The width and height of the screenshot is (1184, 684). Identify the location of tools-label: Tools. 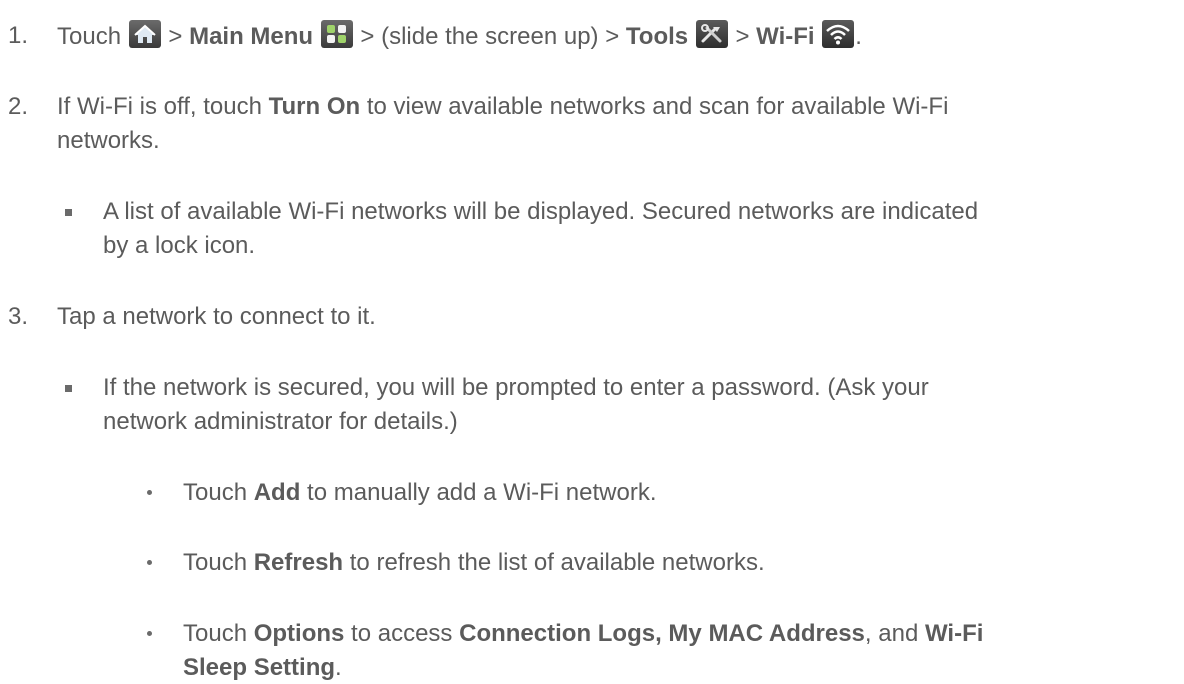
(657, 36).